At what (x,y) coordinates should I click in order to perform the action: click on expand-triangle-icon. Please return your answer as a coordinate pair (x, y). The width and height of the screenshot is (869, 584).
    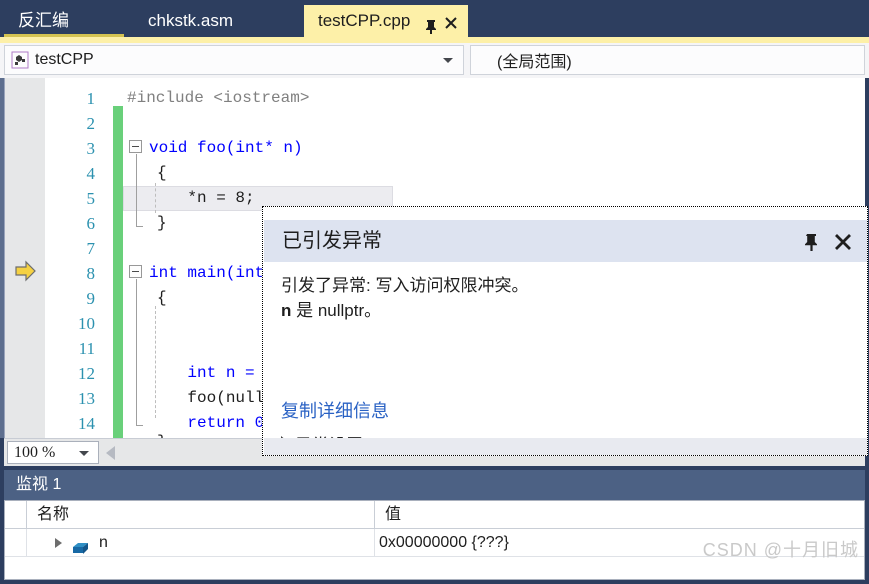
    Looking at the image, I should click on (58, 543).